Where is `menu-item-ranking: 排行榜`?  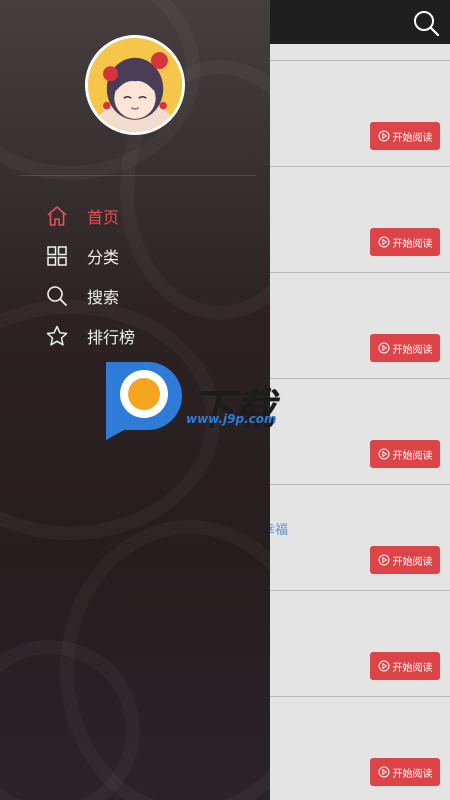 menu-item-ranking: 排行榜 is located at coordinates (135, 336).